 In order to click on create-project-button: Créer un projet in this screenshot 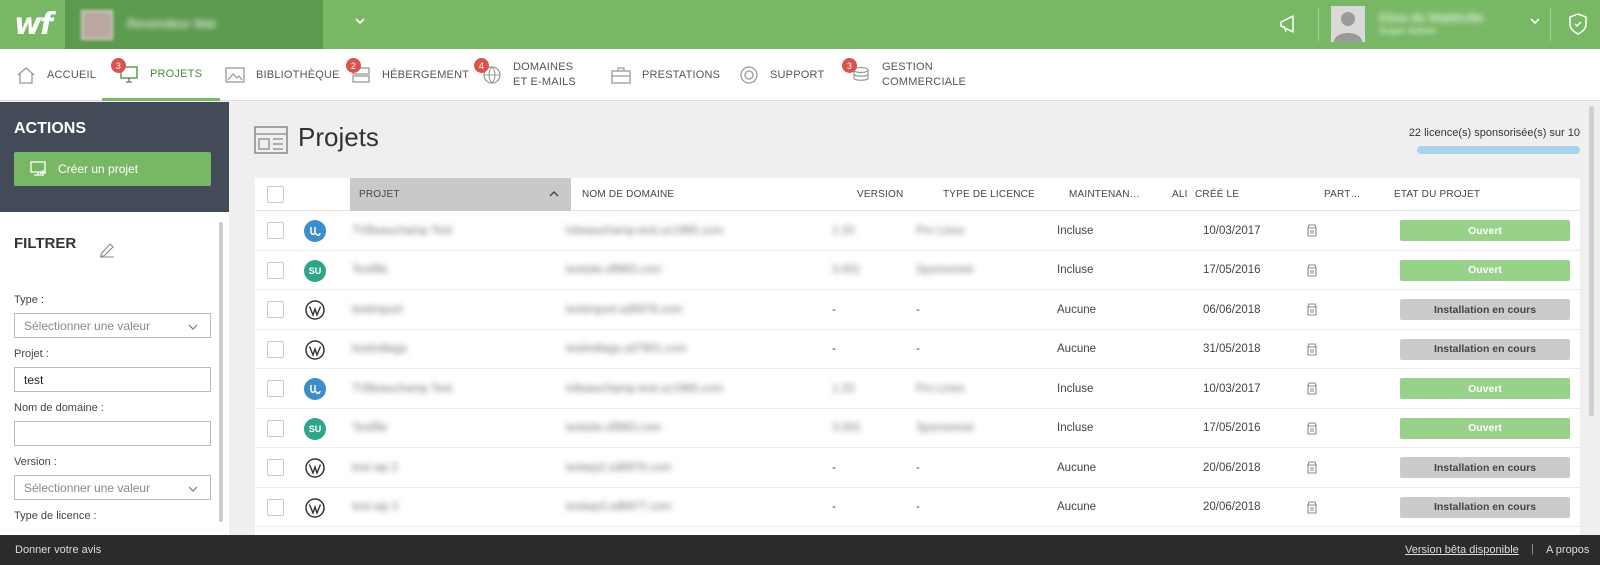, I will do `click(112, 169)`.